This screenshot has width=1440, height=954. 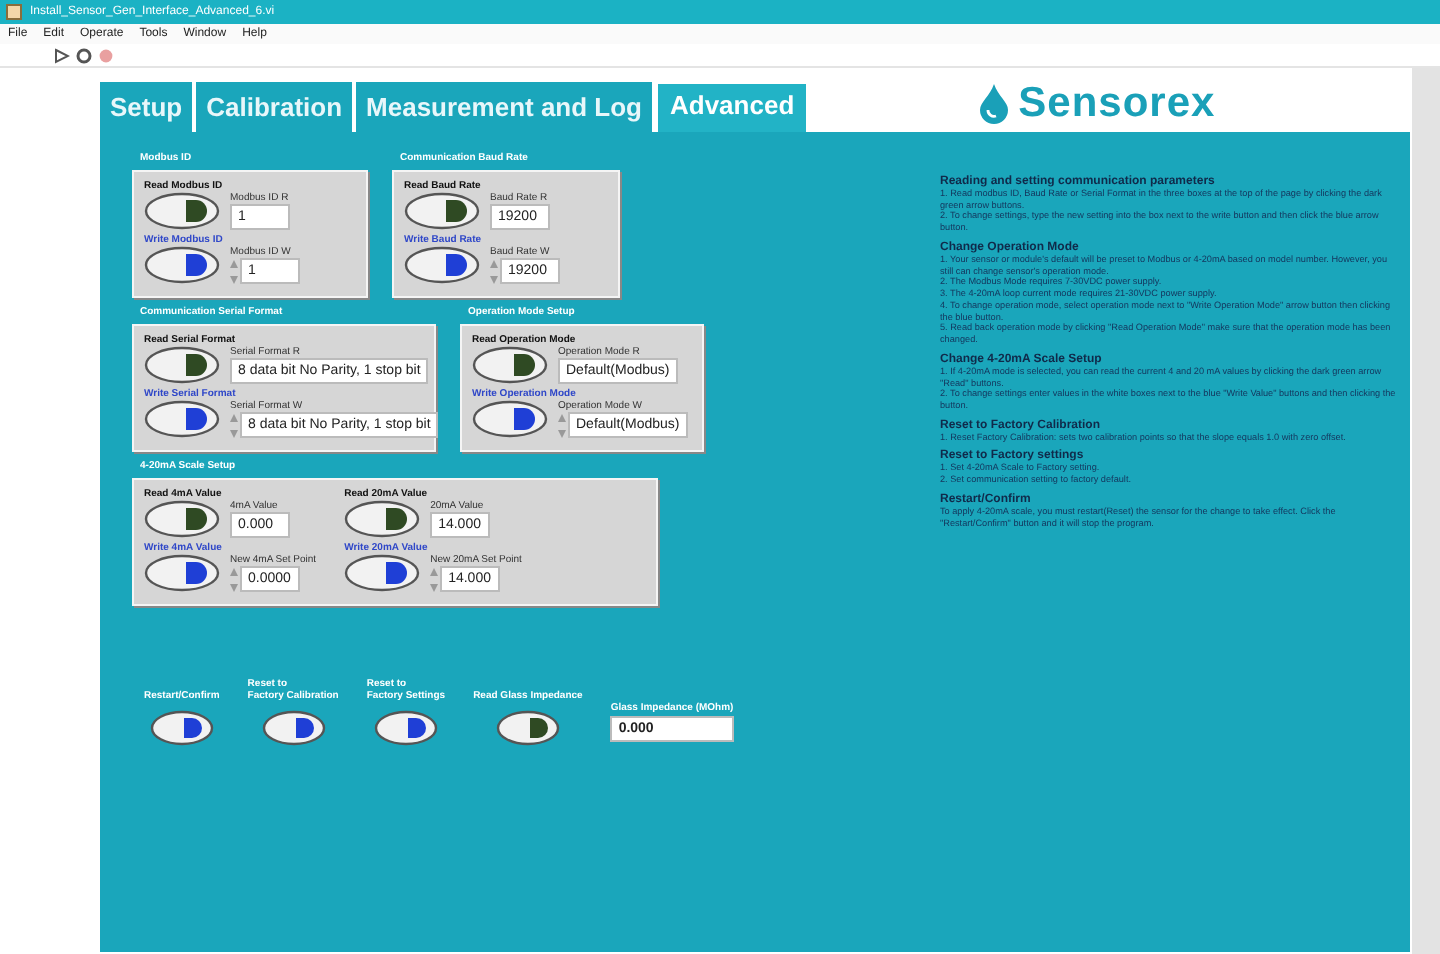 I want to click on run-arrow-icon, so click(x=62, y=55).